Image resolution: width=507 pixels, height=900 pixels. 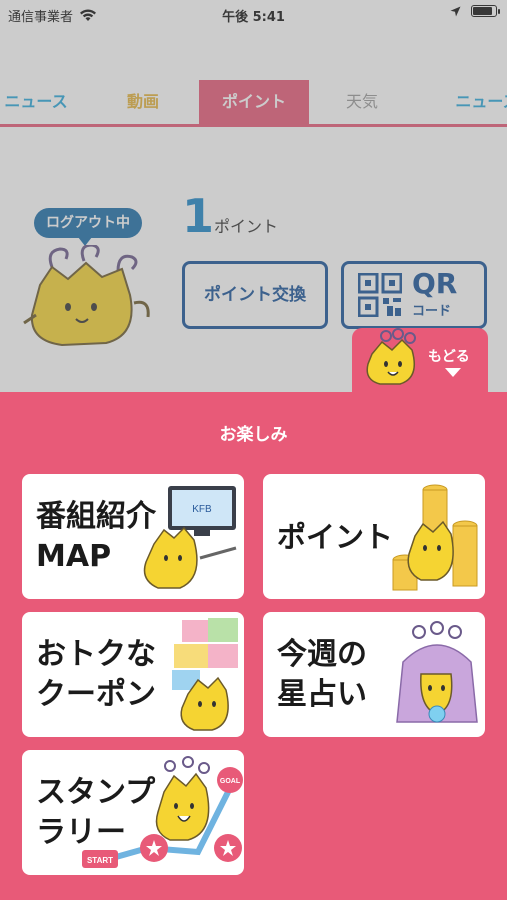 What do you see at coordinates (43, 102) in the screenshot?
I see `tab-news: ニュース` at bounding box center [43, 102].